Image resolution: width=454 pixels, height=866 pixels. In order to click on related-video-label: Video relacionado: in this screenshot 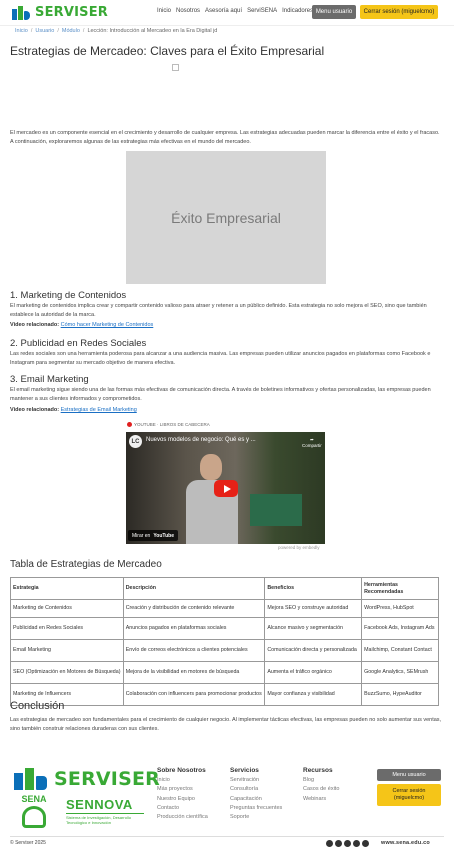, I will do `click(35, 410)`.